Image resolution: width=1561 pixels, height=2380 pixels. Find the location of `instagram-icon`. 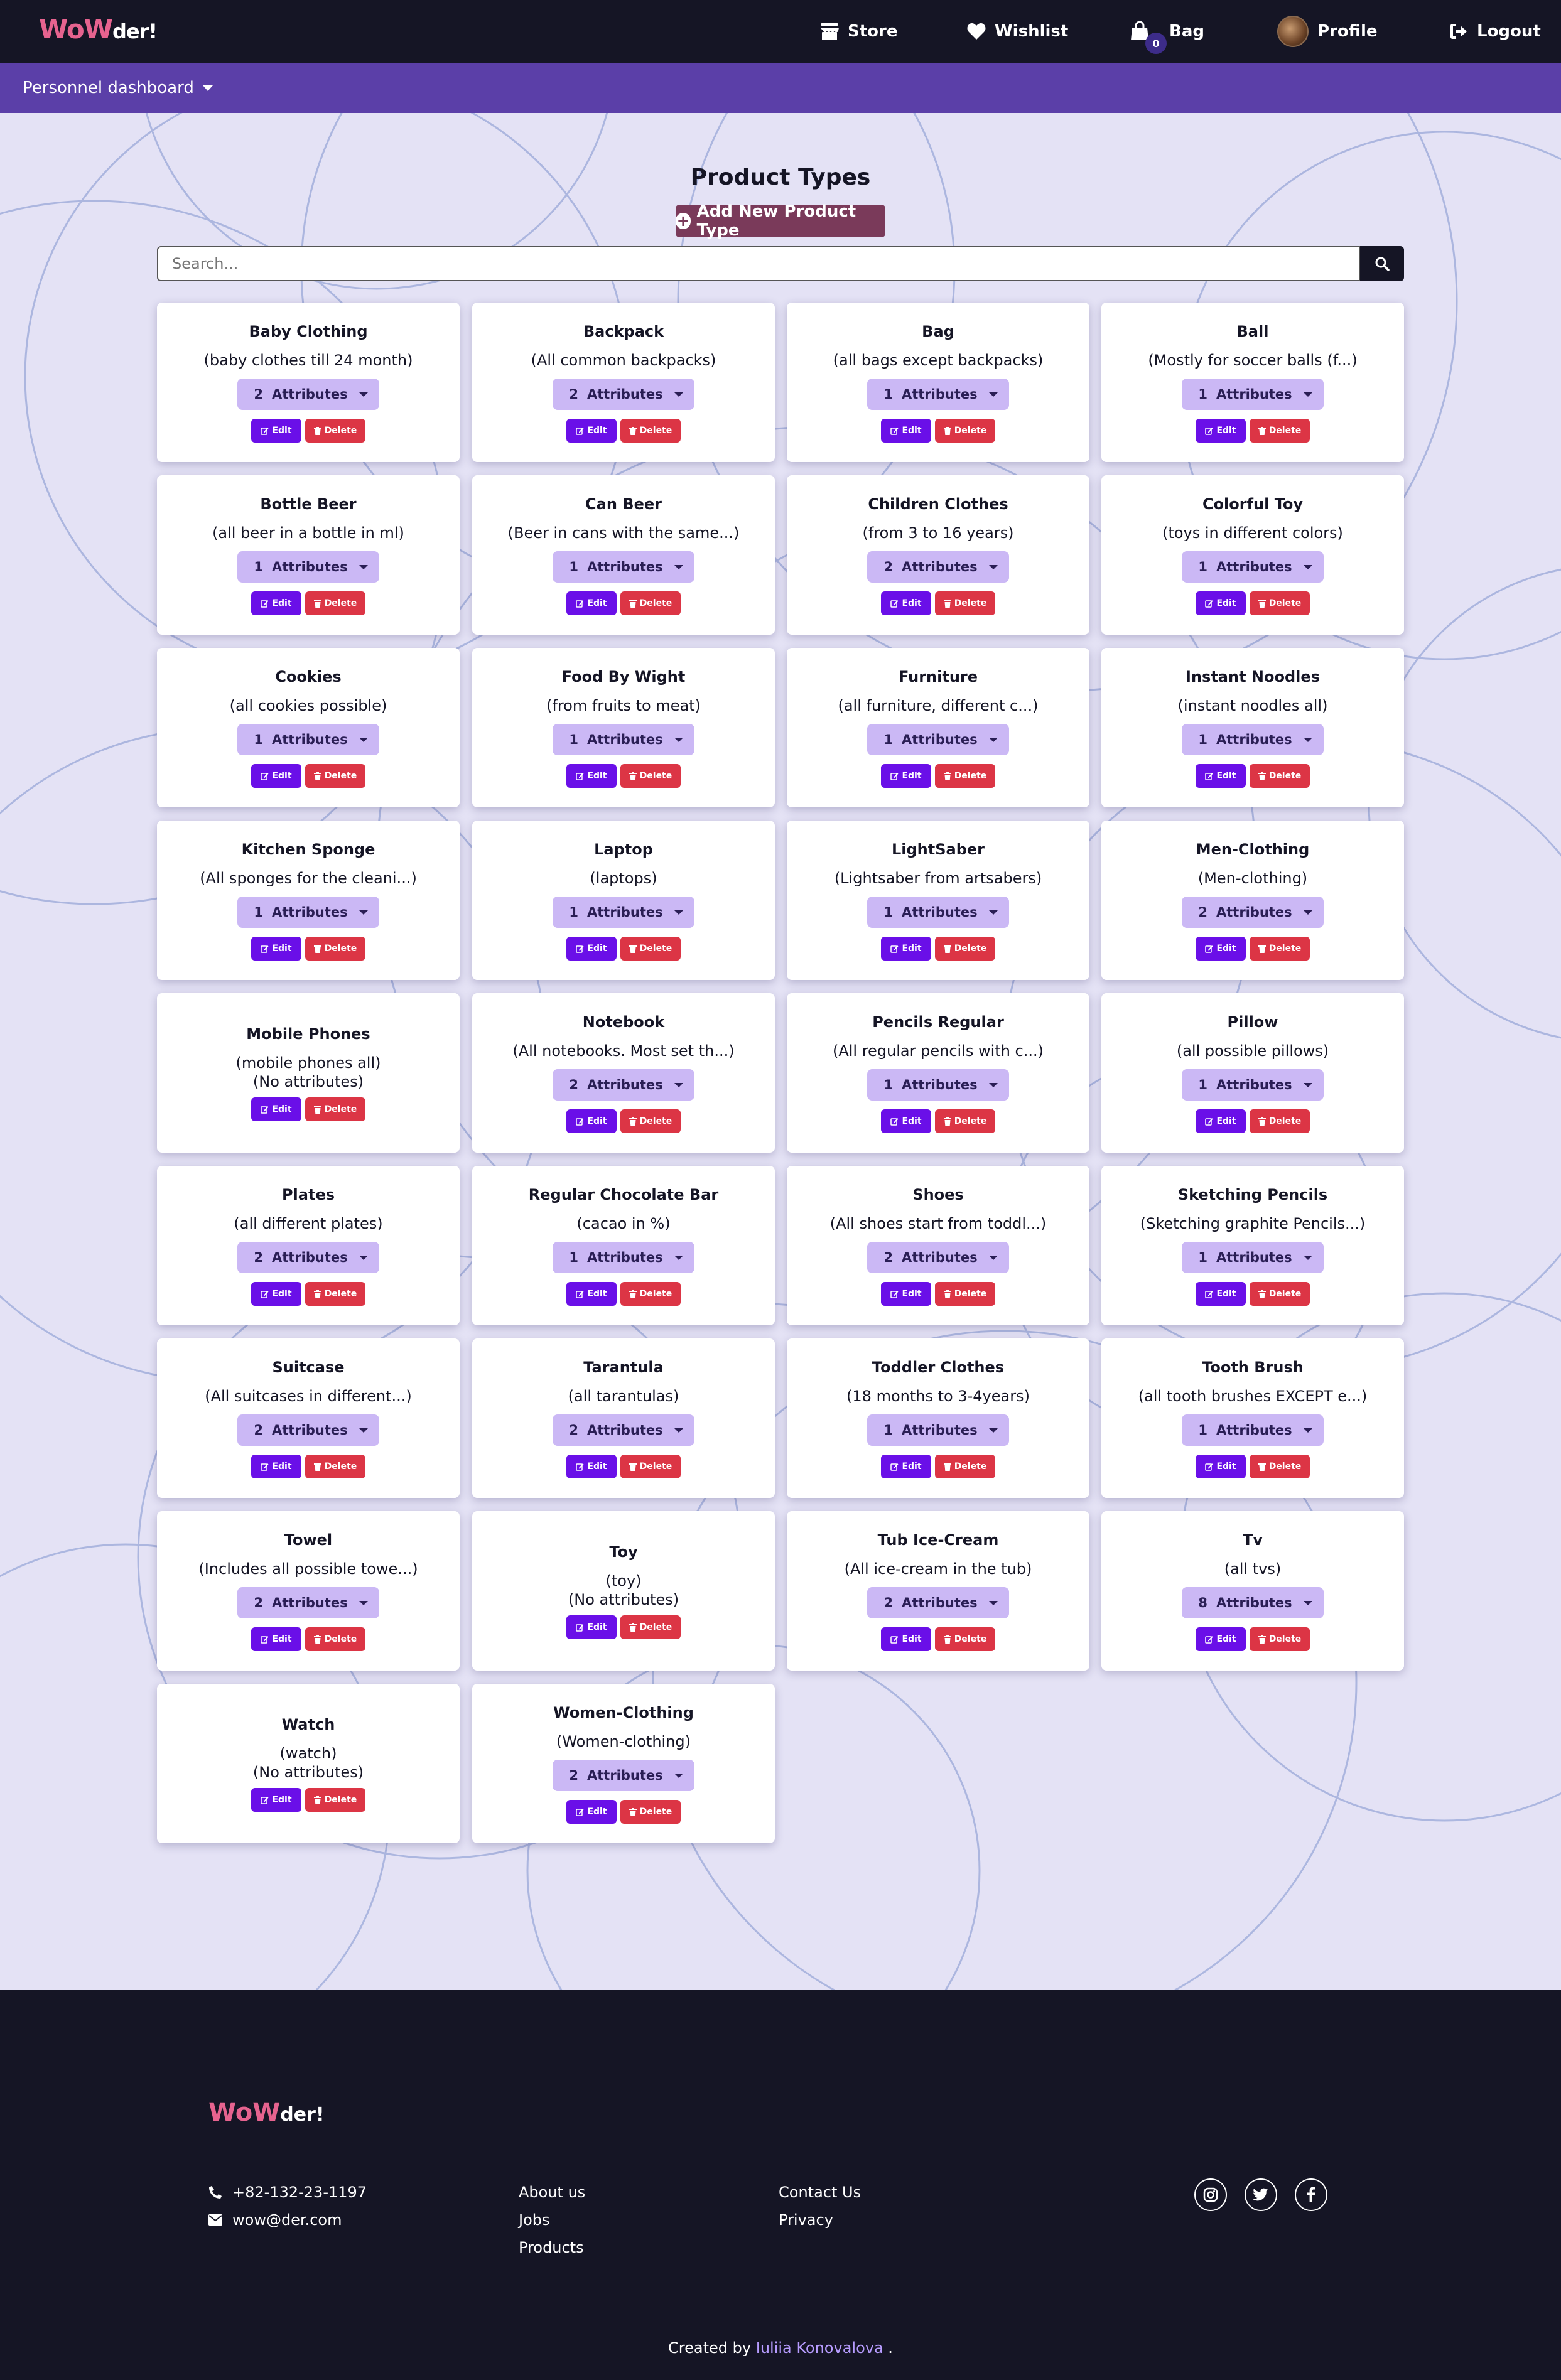

instagram-icon is located at coordinates (1210, 2194).